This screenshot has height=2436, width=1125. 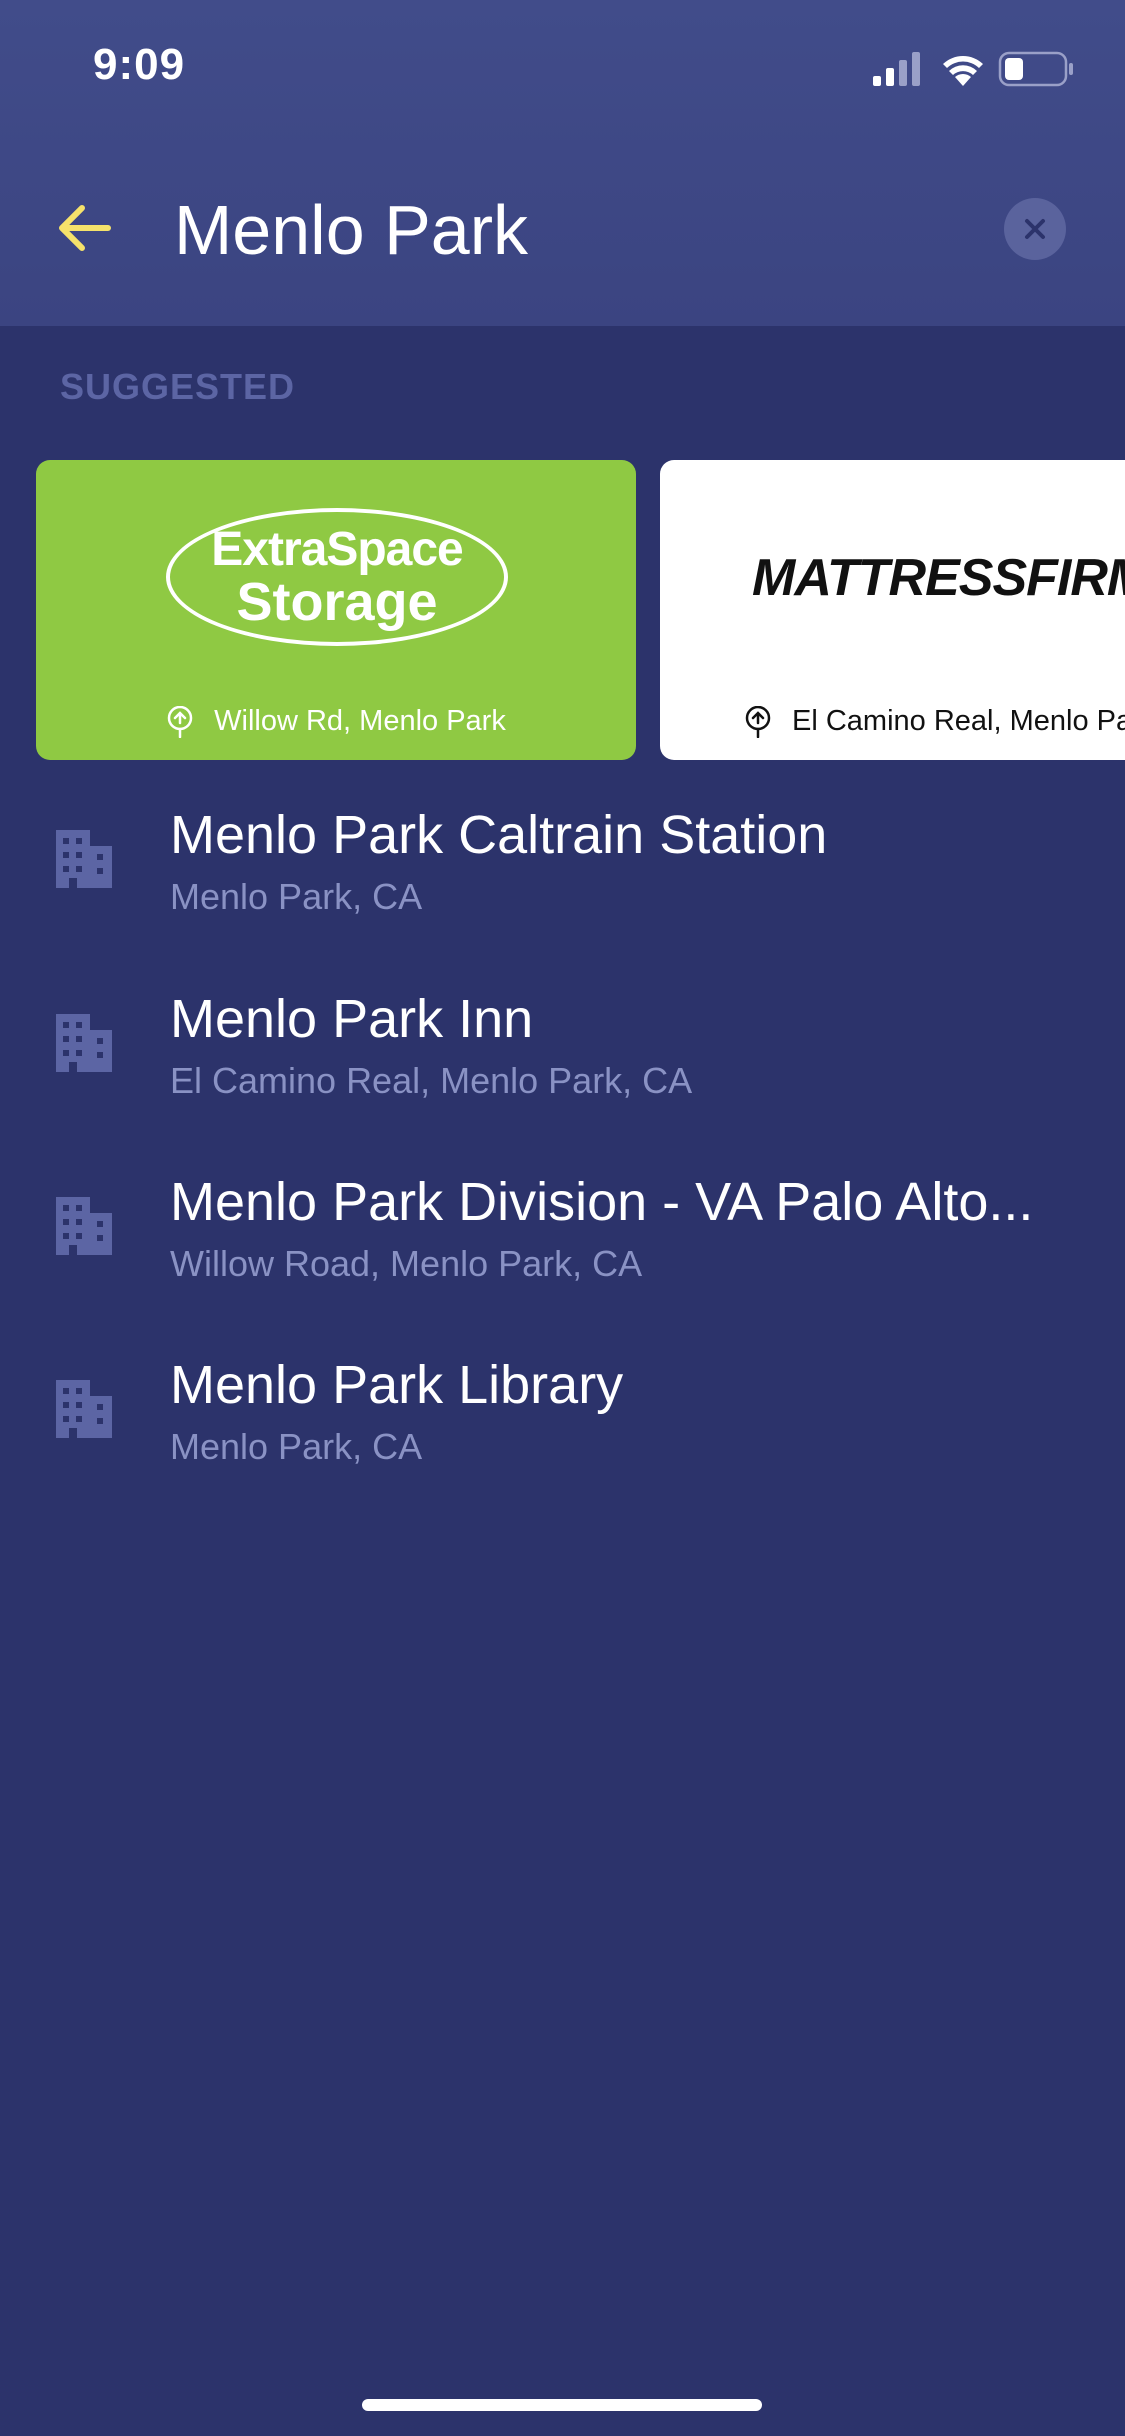 I want to click on status-time: 9:09, so click(x=139, y=64).